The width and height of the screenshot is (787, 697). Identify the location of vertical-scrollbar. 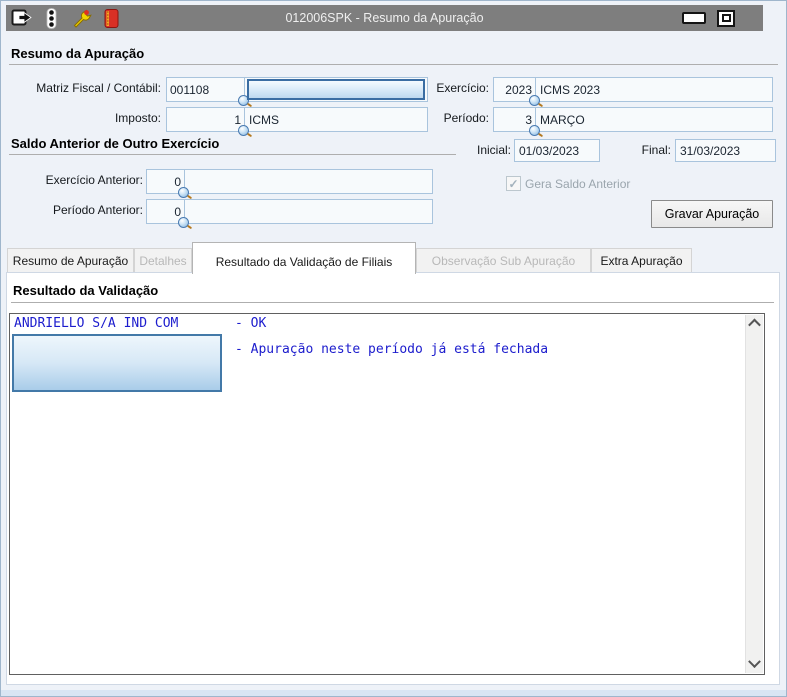
(754, 494).